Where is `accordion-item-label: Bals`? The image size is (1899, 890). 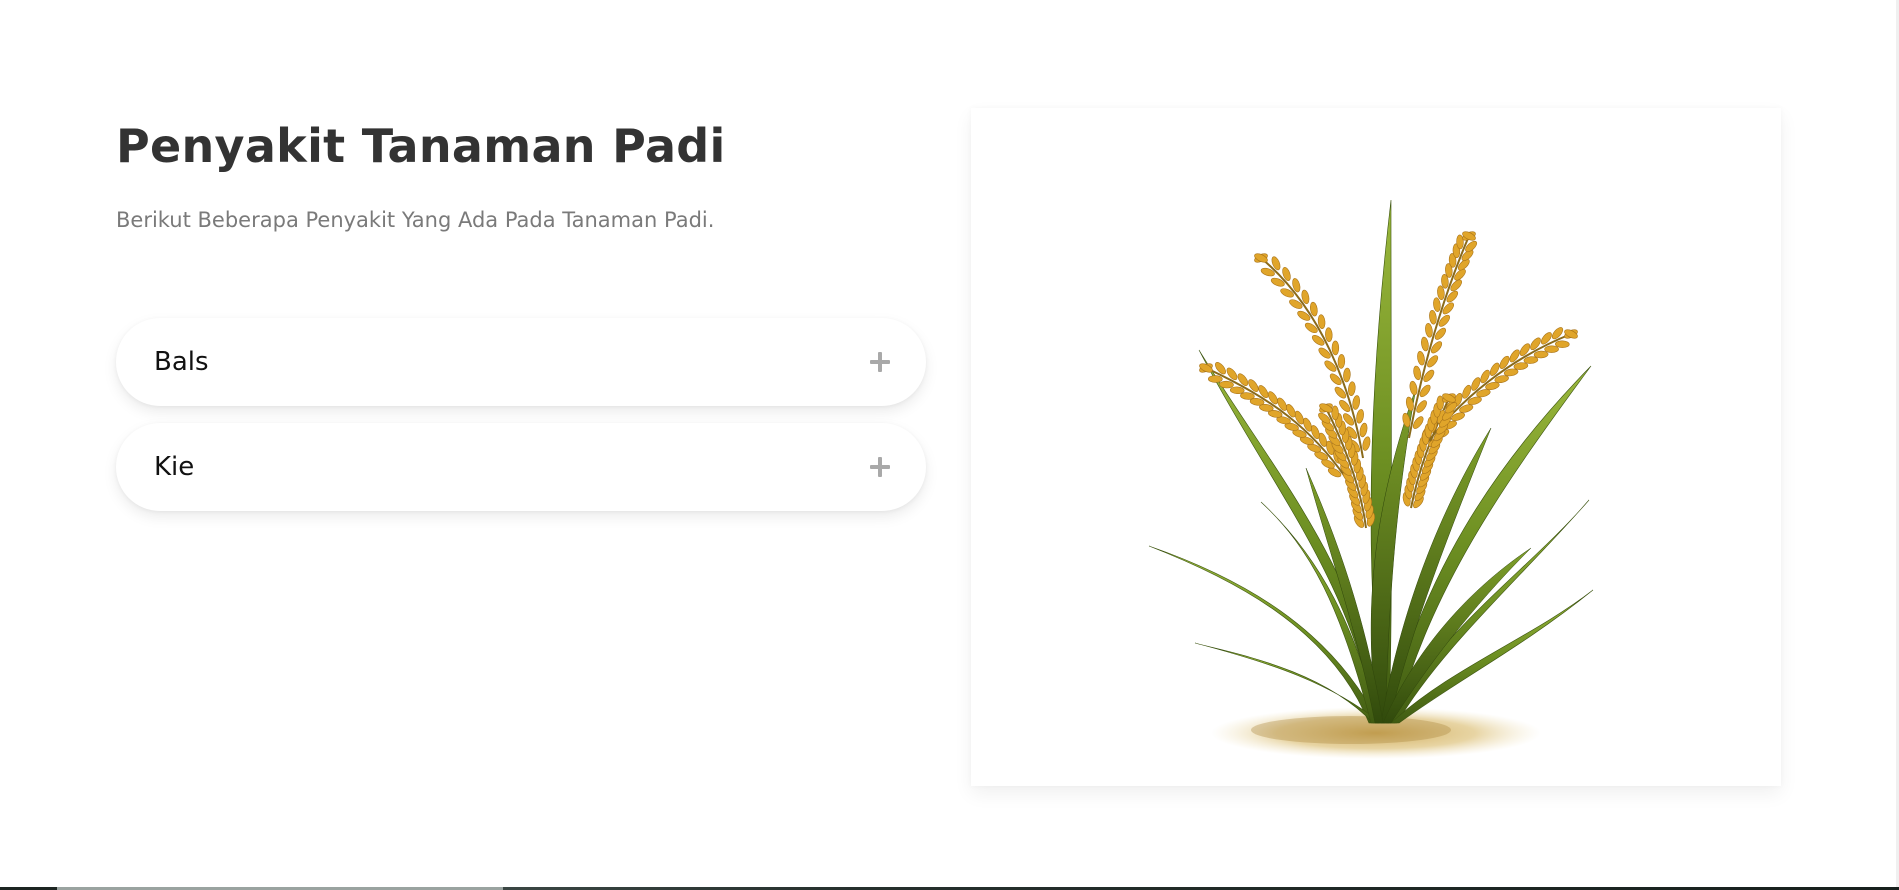 accordion-item-label: Bals is located at coordinates (181, 362).